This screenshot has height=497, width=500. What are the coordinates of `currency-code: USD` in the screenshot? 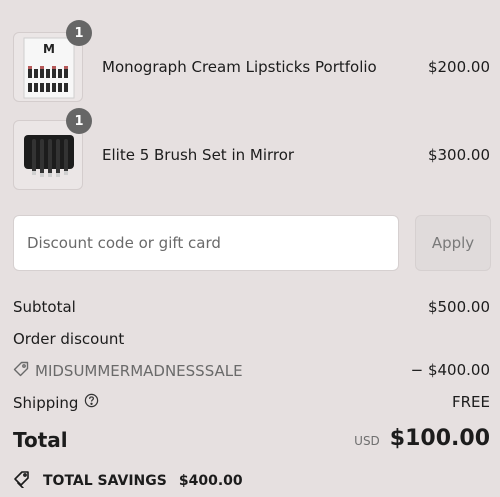 It's located at (367, 441).